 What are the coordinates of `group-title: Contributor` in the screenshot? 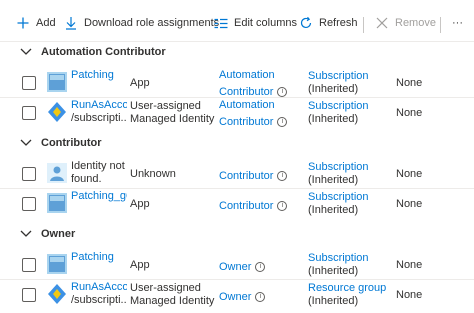 It's located at (71, 143).